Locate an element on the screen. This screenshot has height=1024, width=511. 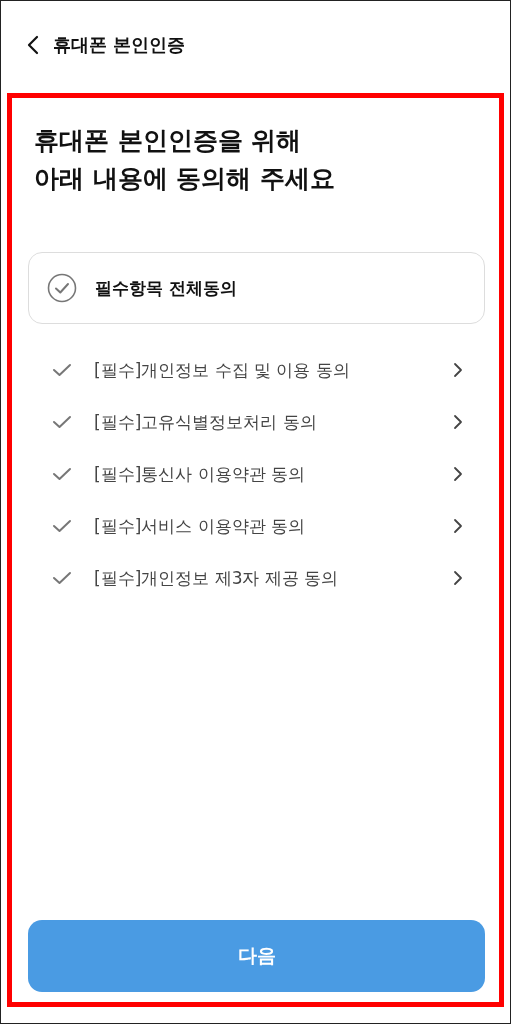
agree-all-label: 필수항목 전체동의 is located at coordinates (166, 288).